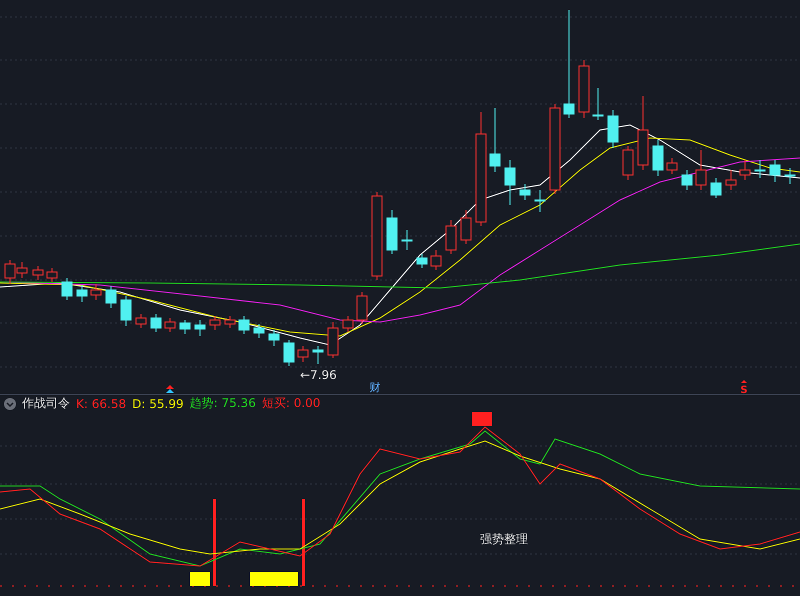  What do you see at coordinates (101, 403) in the screenshot?
I see `indicator-value: K: 66.58` at bounding box center [101, 403].